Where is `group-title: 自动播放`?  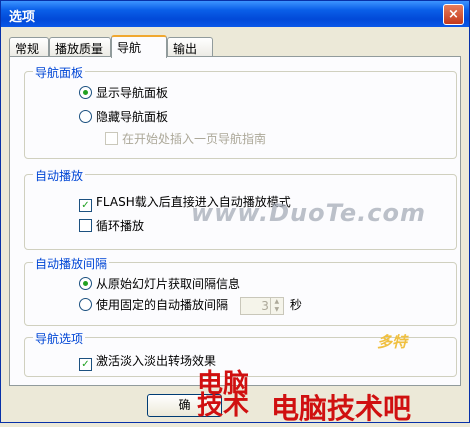
group-title: 自动播放 is located at coordinates (59, 175).